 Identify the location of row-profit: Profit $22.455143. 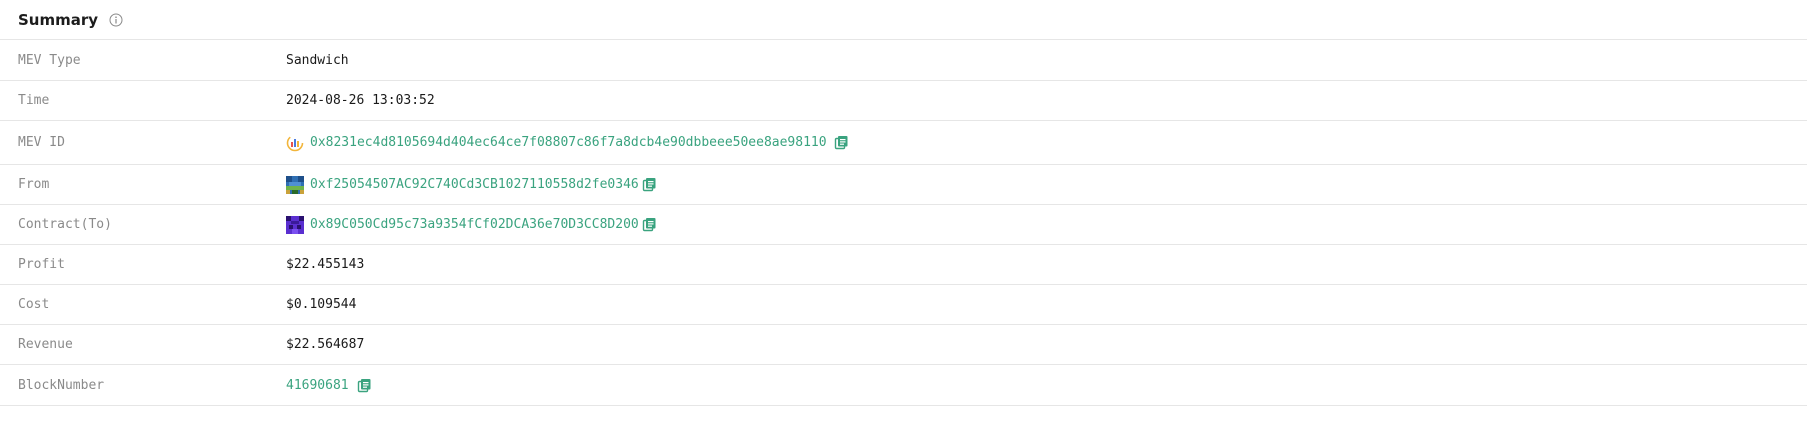
(903, 265).